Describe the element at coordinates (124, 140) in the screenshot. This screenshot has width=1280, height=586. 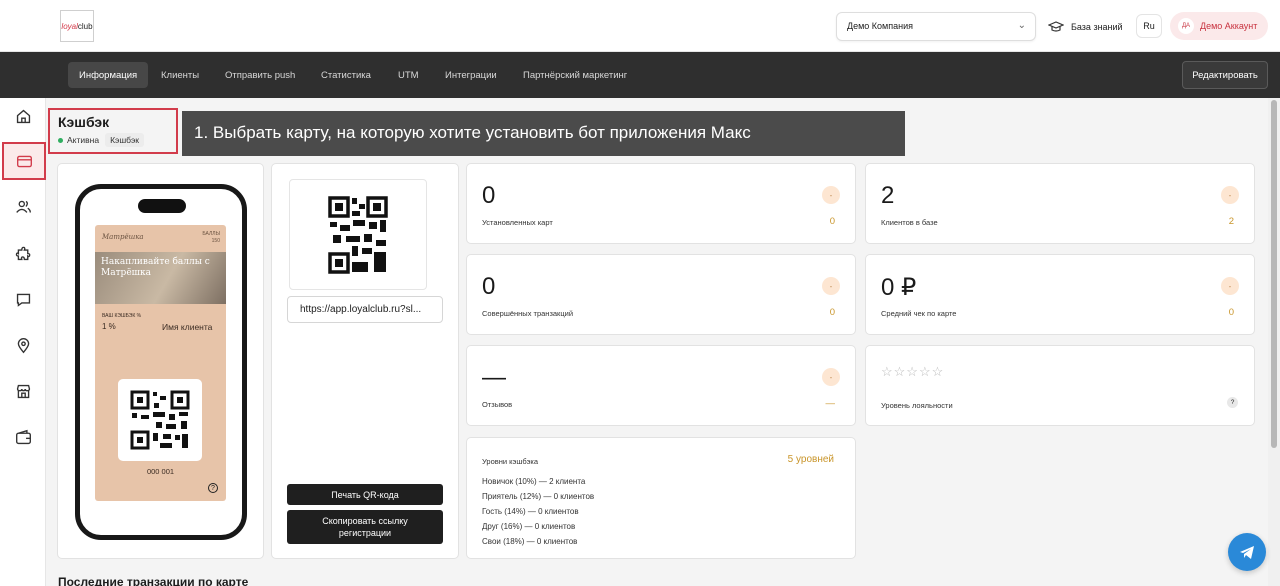
I see `card-type-tag: Кэшбэк` at that location.